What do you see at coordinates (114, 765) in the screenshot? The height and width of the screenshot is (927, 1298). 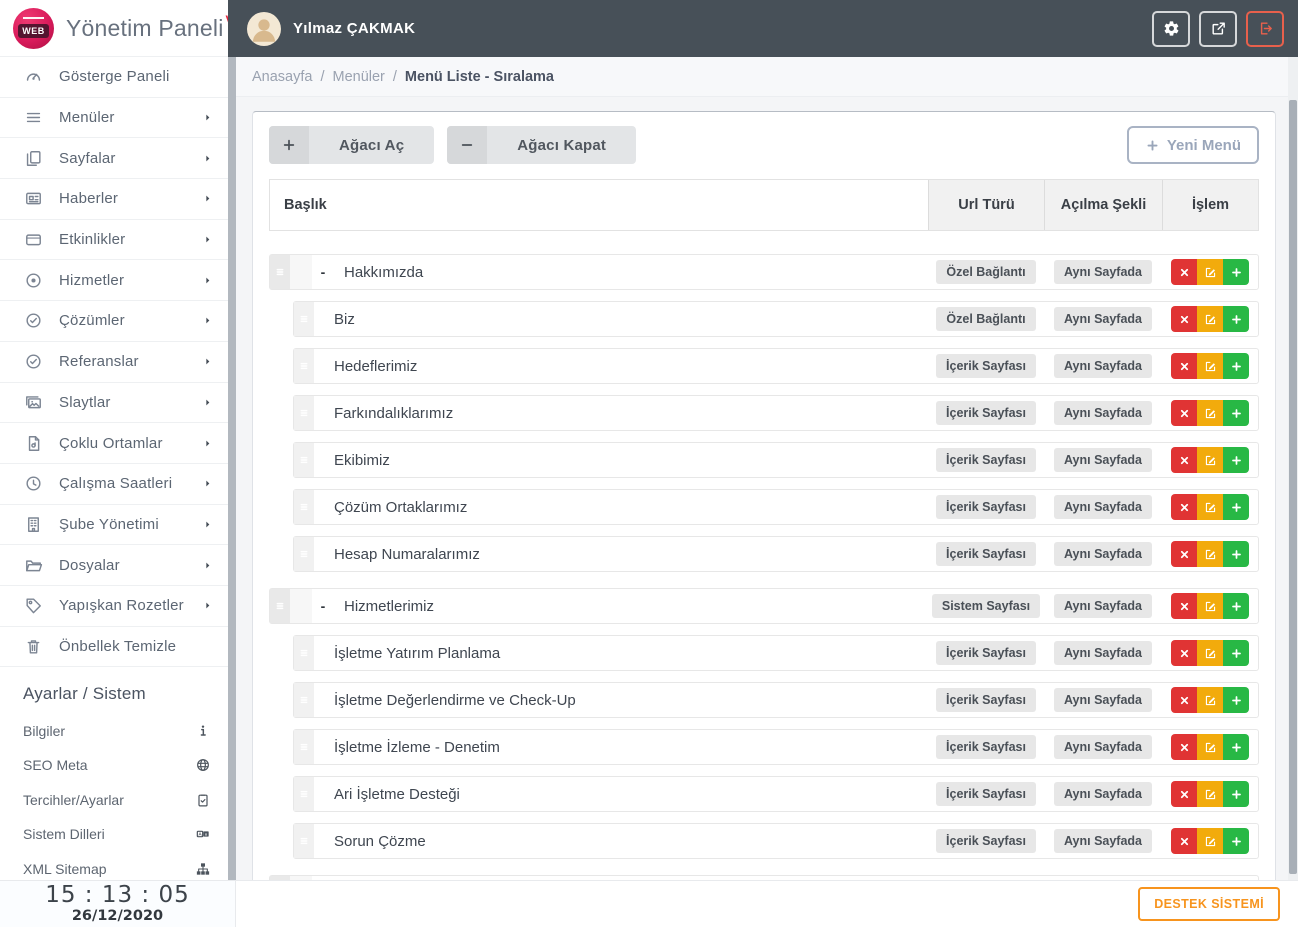 I see `sidebar-system-item: SEO Meta` at bounding box center [114, 765].